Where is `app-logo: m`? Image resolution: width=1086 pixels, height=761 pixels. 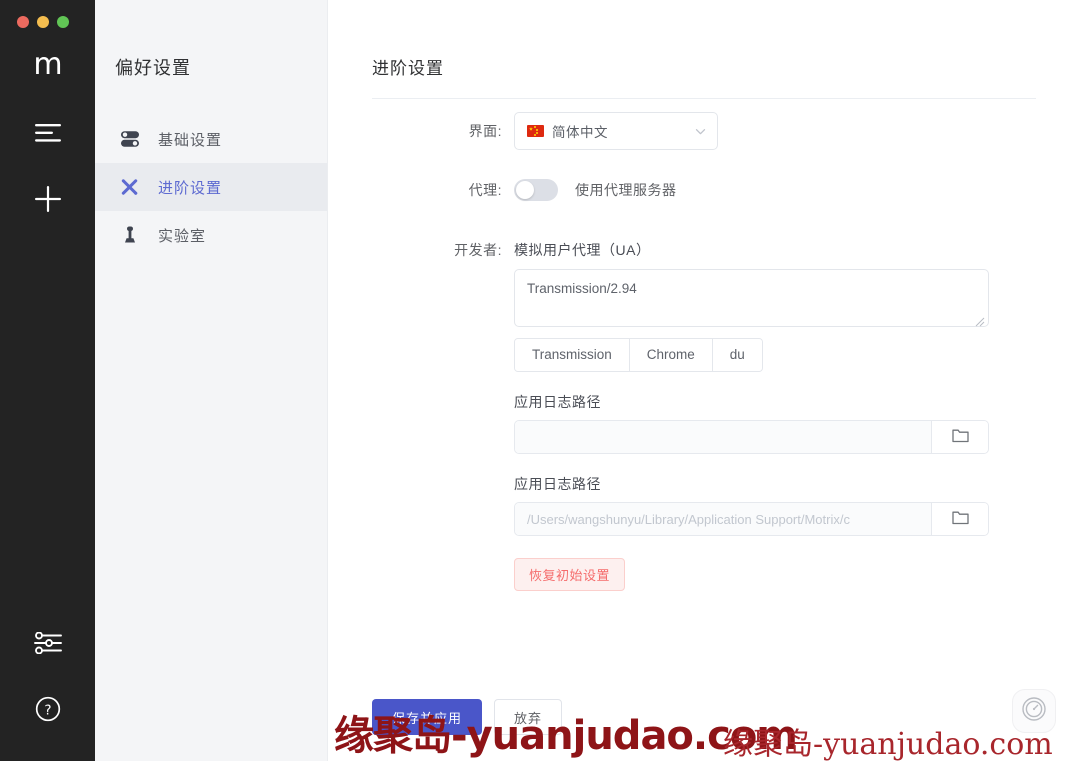 app-logo: m is located at coordinates (47, 64).